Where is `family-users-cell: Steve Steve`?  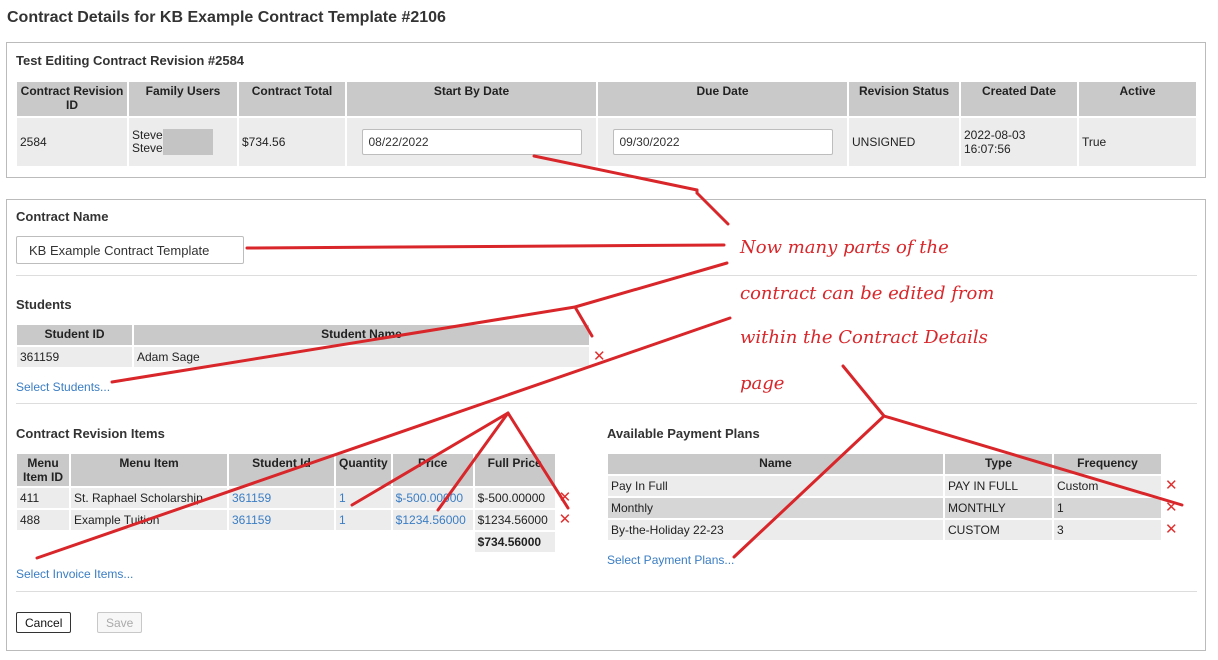 family-users-cell: Steve Steve is located at coordinates (183, 142).